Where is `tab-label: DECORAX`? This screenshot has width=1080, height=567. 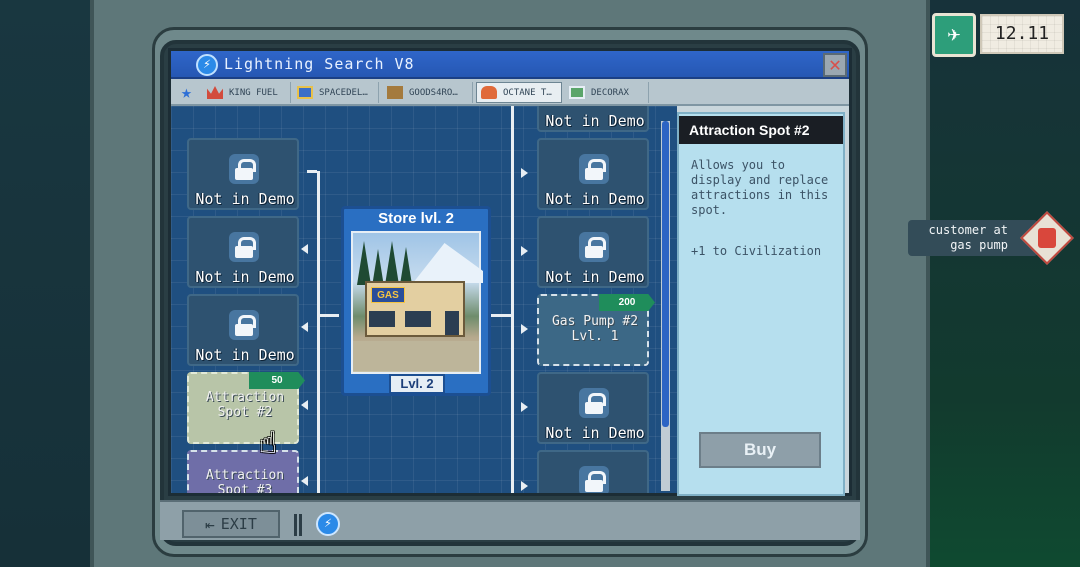
tab-label: DECORAX is located at coordinates (610, 92).